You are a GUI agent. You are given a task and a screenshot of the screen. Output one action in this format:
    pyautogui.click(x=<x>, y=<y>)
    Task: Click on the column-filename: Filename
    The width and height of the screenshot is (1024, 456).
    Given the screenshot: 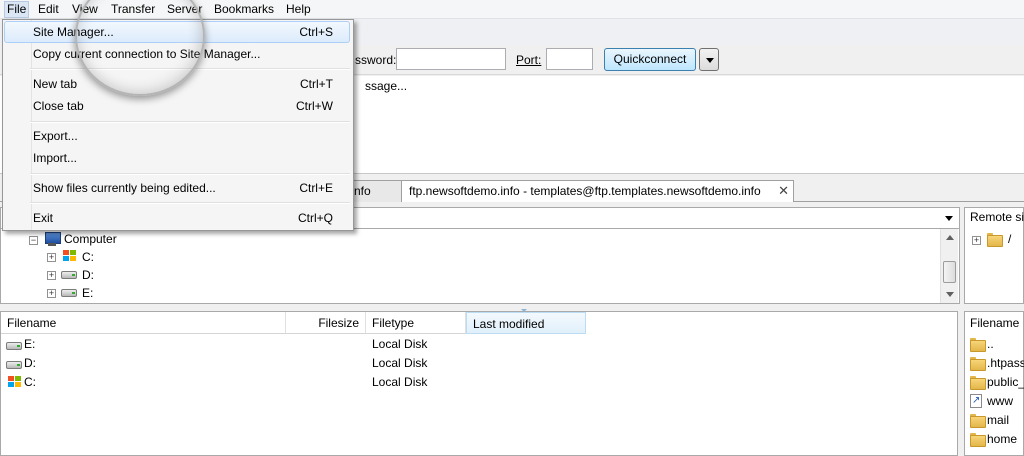 What is the action you would take?
    pyautogui.click(x=143, y=323)
    